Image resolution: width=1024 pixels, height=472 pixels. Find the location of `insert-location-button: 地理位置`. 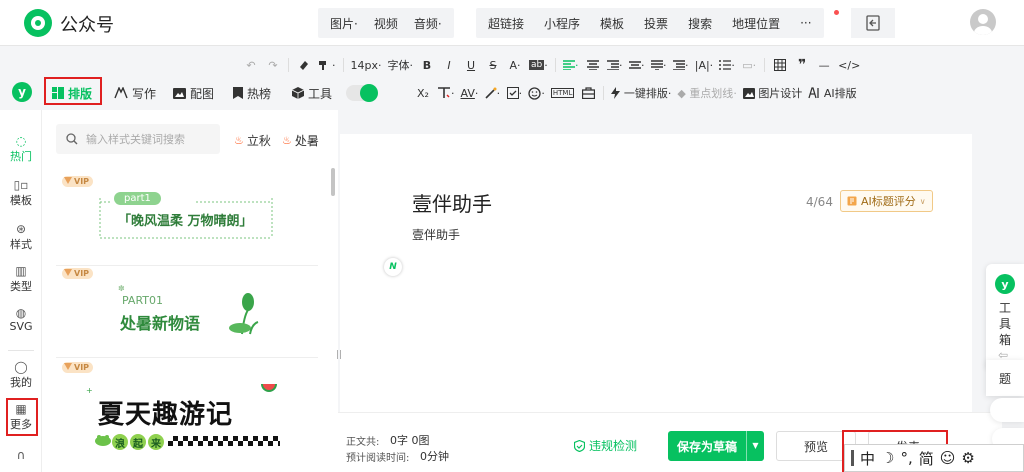

insert-location-button: 地理位置 is located at coordinates (756, 23).